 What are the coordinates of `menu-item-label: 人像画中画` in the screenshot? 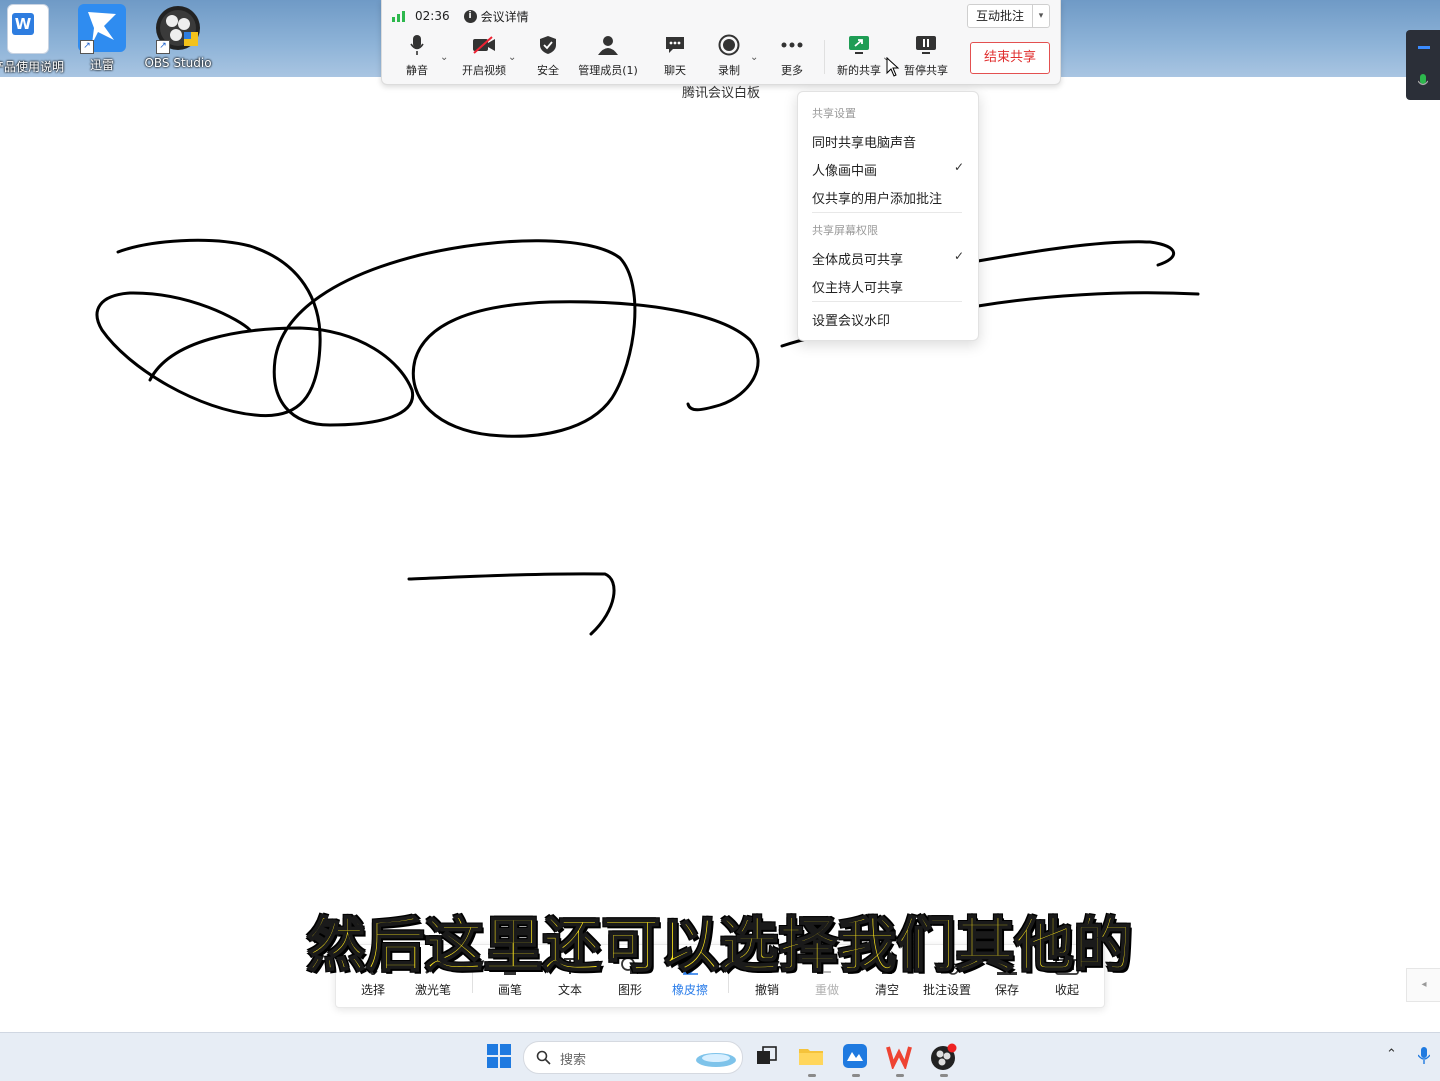 It's located at (845, 171).